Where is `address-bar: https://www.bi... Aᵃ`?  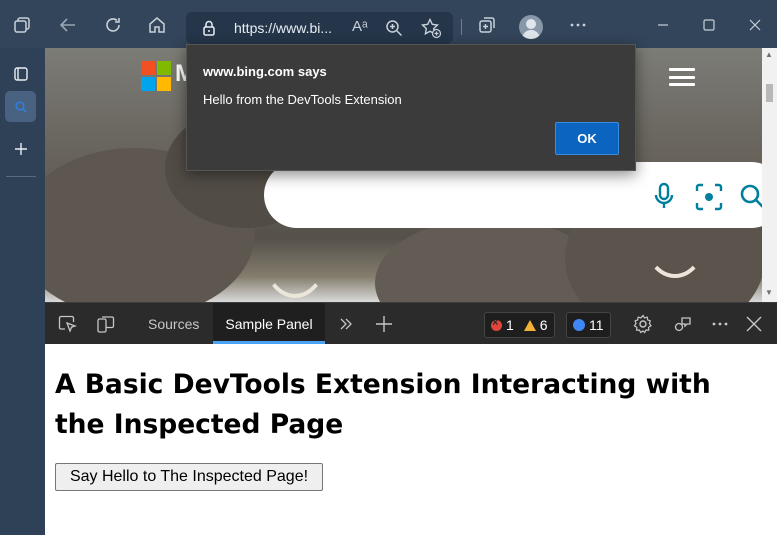
address-bar: https://www.bi... Aᵃ is located at coordinates (319, 28).